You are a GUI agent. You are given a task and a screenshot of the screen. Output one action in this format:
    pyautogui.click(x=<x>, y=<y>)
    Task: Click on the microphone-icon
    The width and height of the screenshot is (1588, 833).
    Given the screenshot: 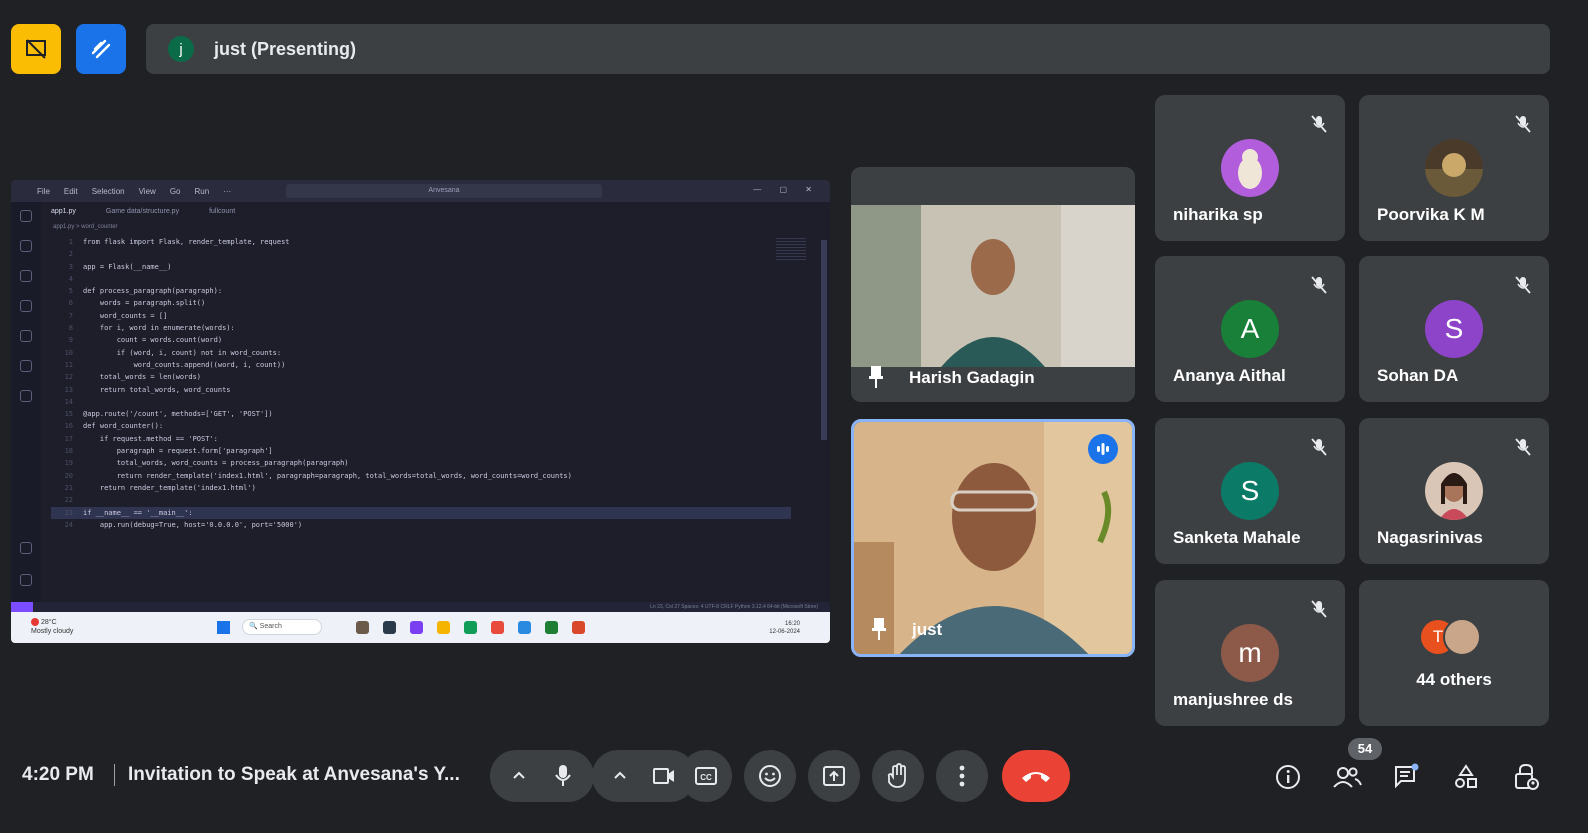 What is the action you would take?
    pyautogui.click(x=563, y=776)
    